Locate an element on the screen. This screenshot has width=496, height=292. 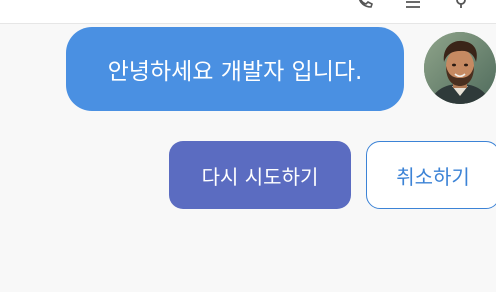
retry-button-label: 다시 시도하기 is located at coordinates (260, 176).